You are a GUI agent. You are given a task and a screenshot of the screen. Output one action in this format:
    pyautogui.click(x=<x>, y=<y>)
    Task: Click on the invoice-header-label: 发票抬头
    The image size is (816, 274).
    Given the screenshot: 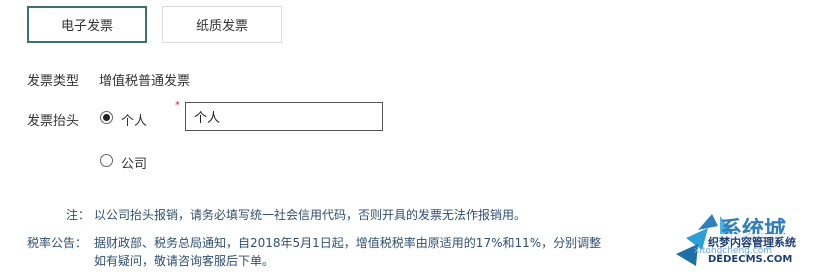 What is the action you would take?
    pyautogui.click(x=53, y=121)
    